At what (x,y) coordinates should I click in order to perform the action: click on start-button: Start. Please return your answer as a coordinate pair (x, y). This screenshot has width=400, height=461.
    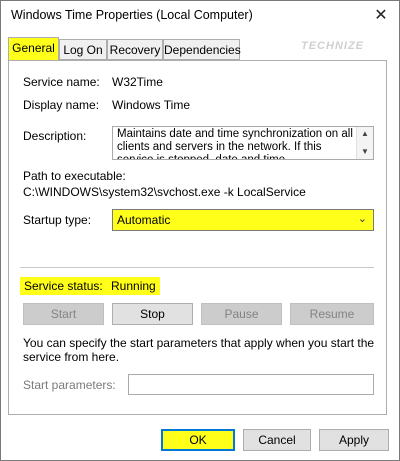
    Looking at the image, I should click on (63, 314).